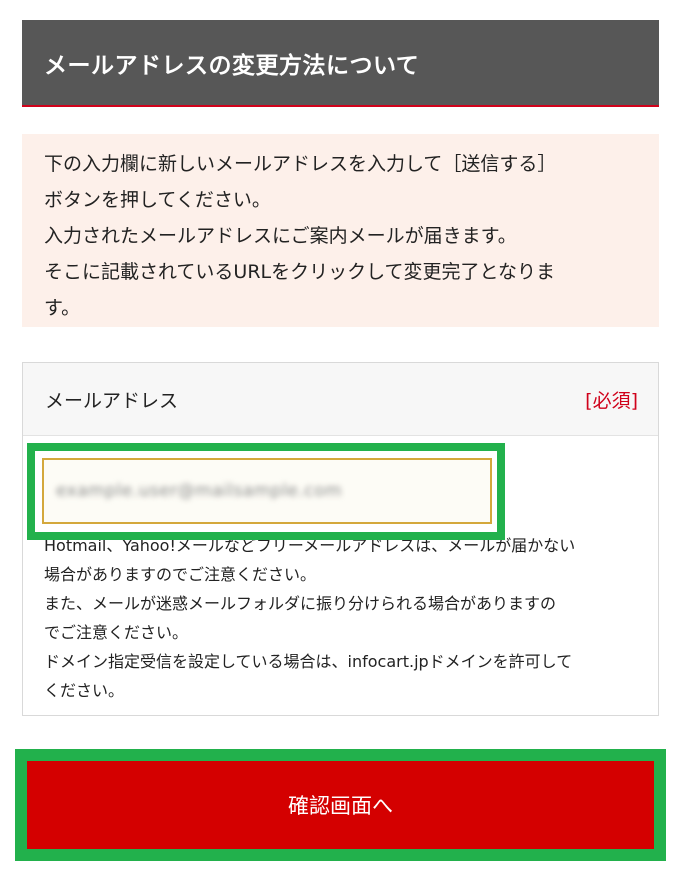 The image size is (680, 890). What do you see at coordinates (280, 236) in the screenshot?
I see `notice-line: 入力されたメールアドレスにご案内メールが届きます。` at bounding box center [280, 236].